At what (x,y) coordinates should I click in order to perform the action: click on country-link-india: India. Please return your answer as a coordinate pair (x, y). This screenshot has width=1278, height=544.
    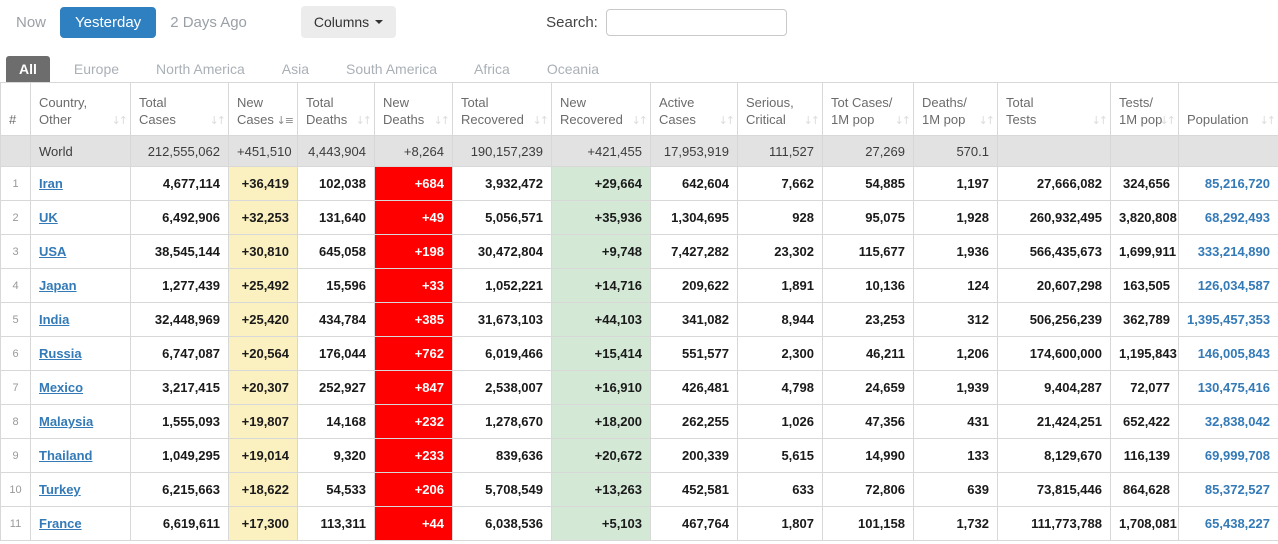
    Looking at the image, I should click on (54, 319).